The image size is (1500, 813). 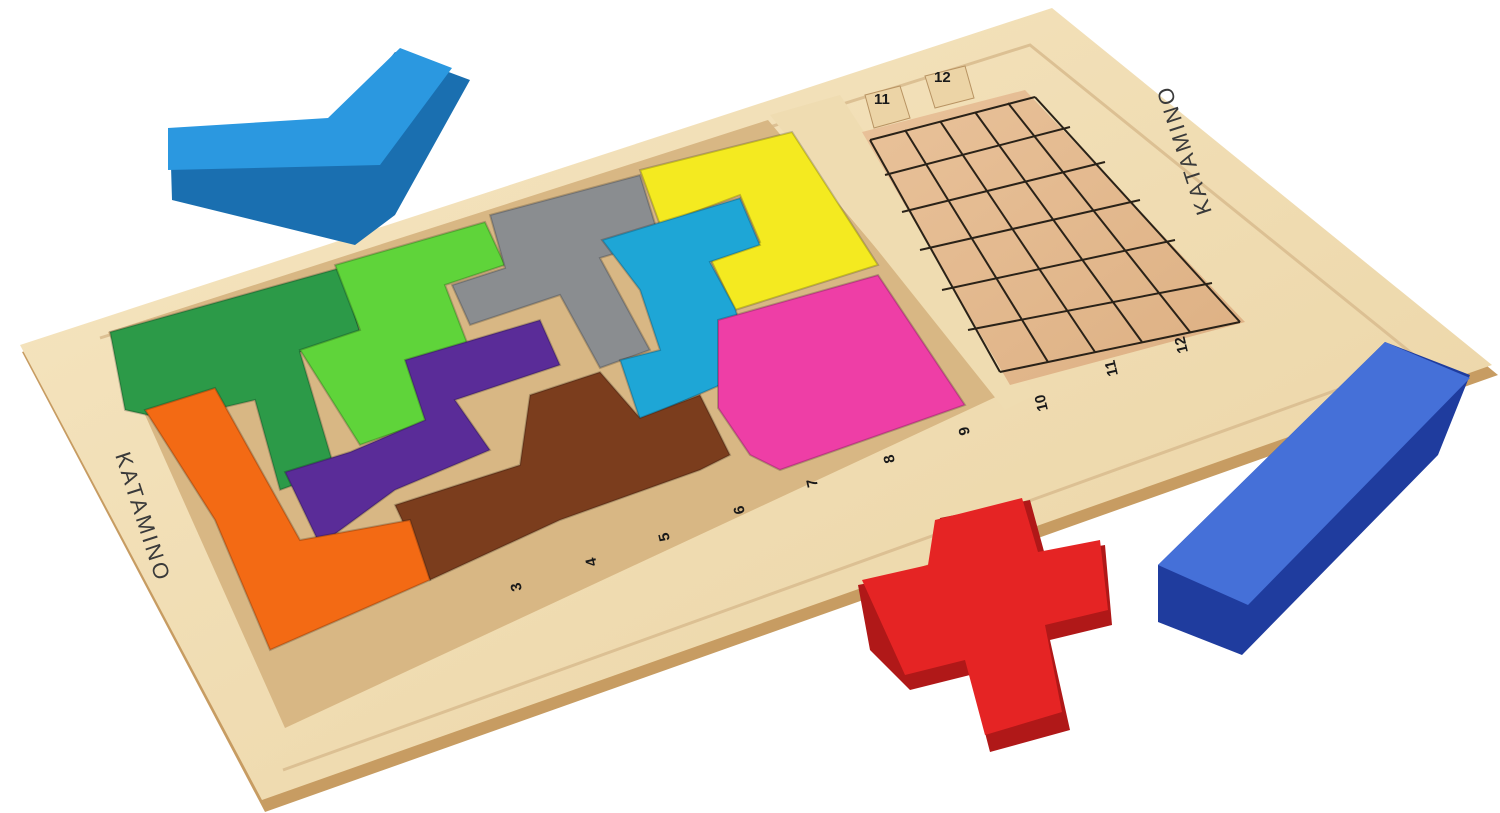 I want to click on slot-number-11-top: 11, so click(x=882, y=99).